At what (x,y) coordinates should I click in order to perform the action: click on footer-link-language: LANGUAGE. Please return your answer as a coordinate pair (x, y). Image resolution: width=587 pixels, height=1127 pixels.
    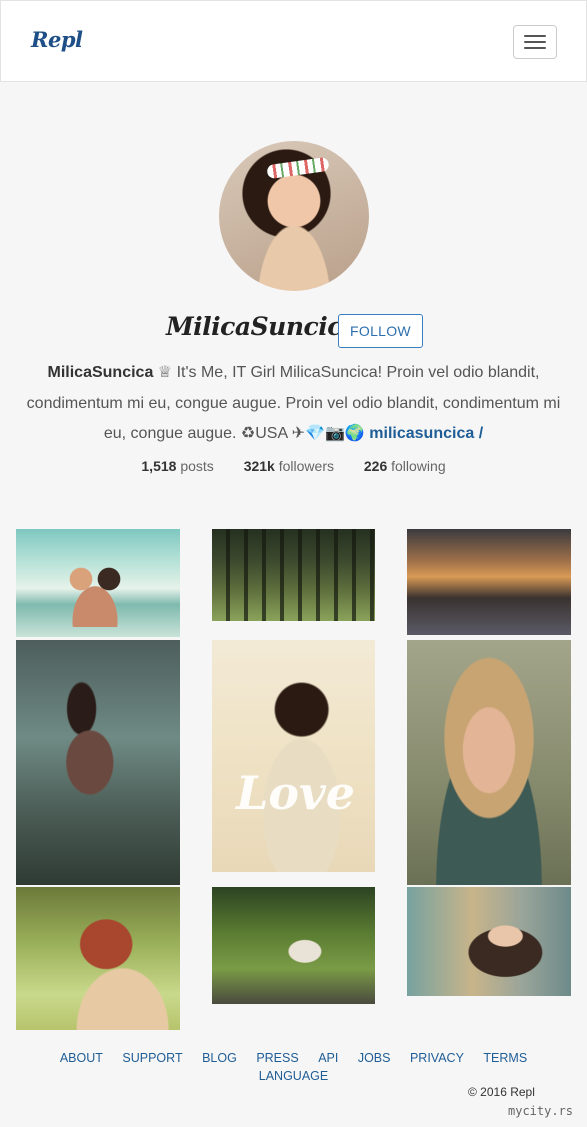
    Looking at the image, I should click on (293, 1076).